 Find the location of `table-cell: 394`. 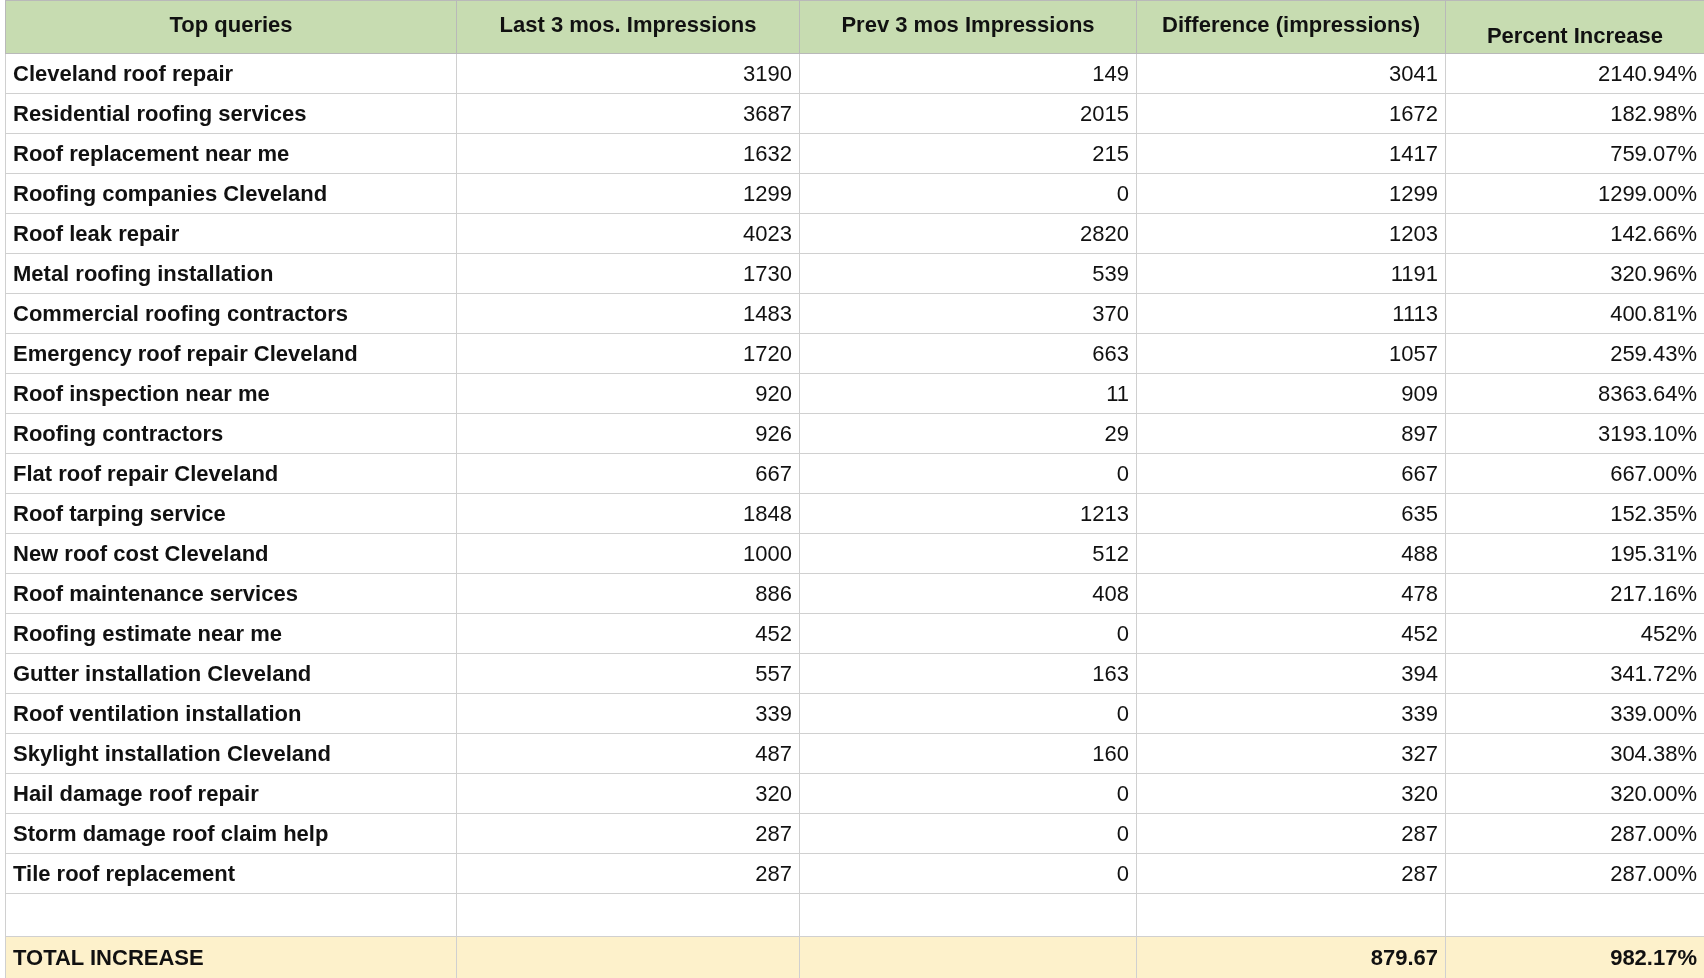

table-cell: 394 is located at coordinates (1291, 673).